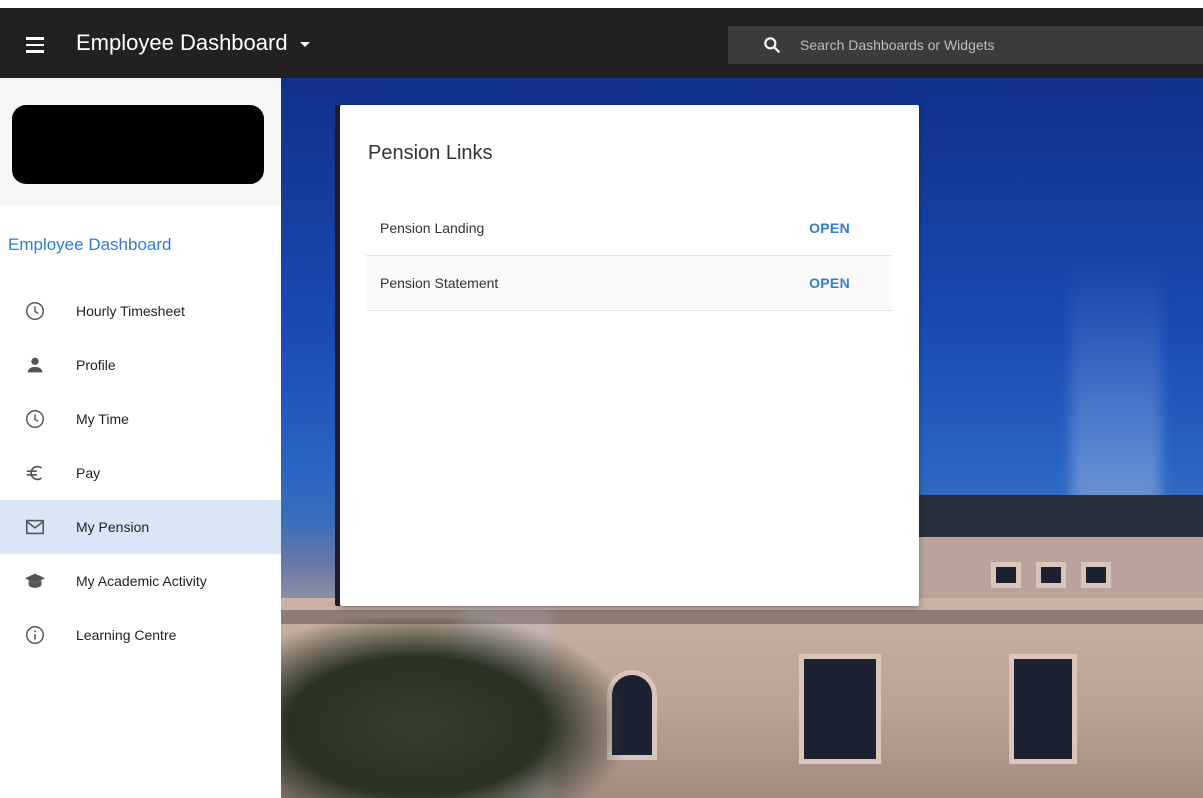  What do you see at coordinates (89, 245) in the screenshot?
I see `sidebar-title: Employee Dashboard` at bounding box center [89, 245].